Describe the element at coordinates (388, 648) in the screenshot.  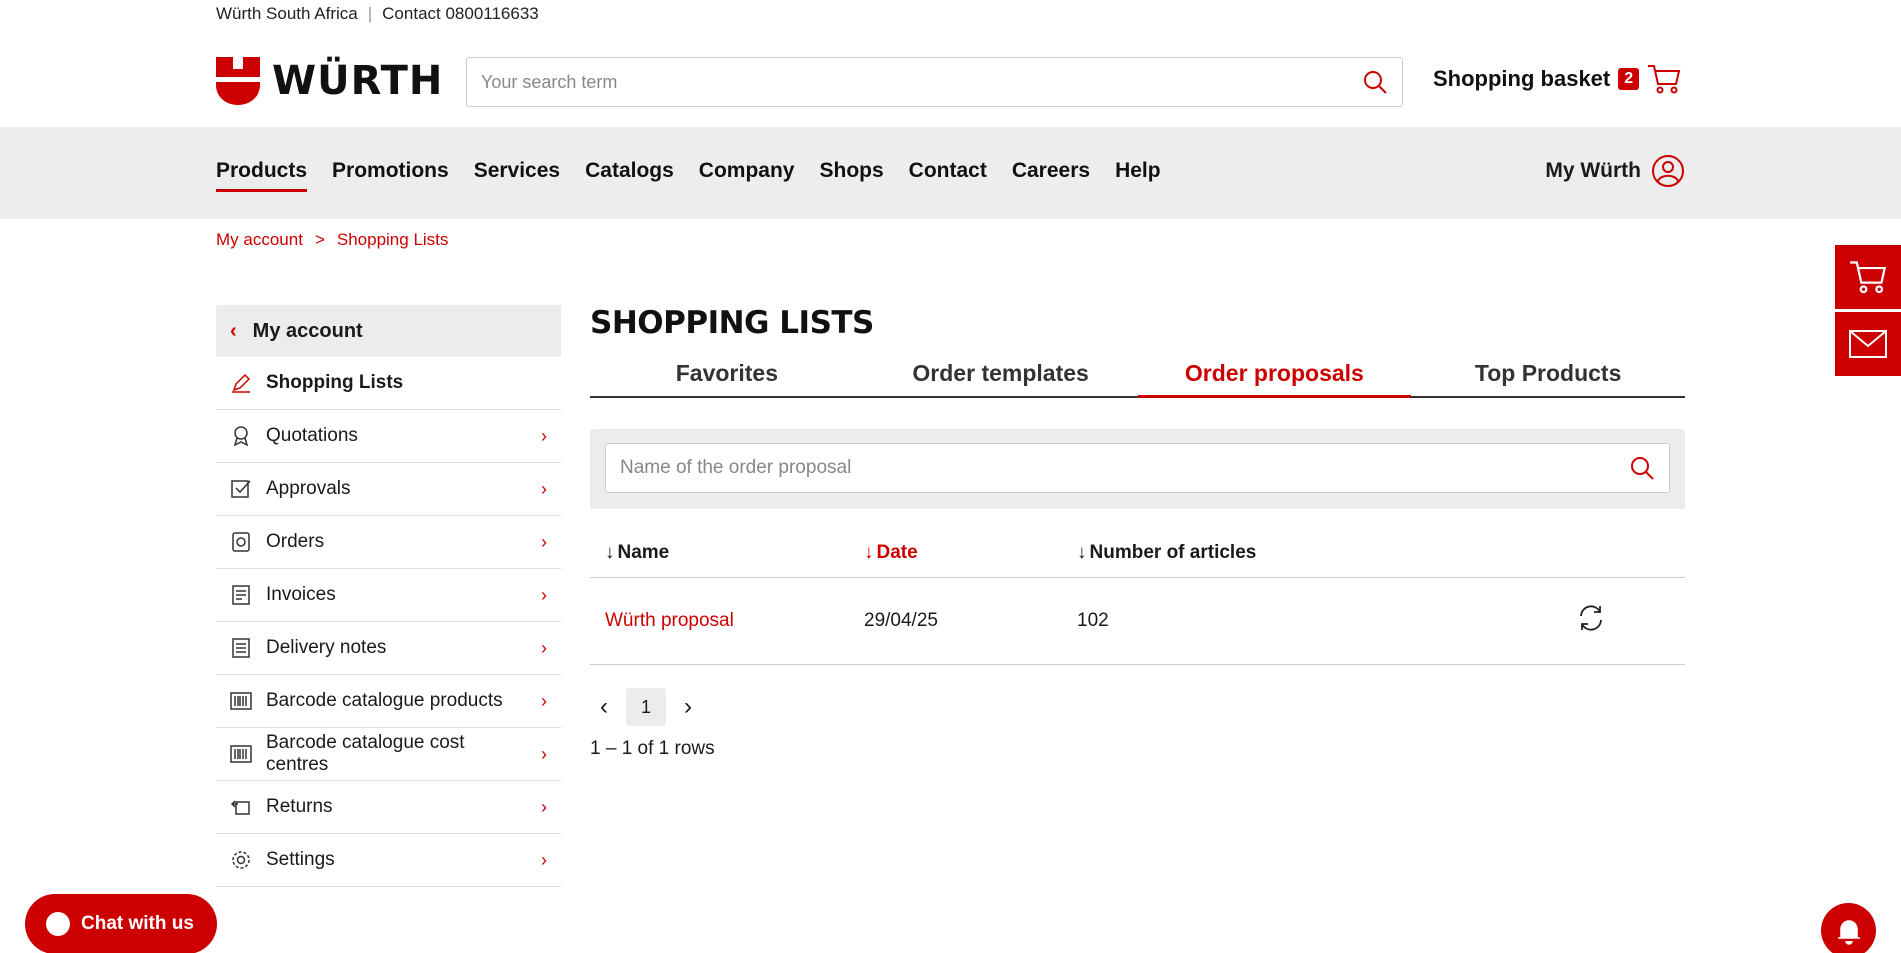
I see `sidebar-item-delivery-notes: Delivery notes ›` at that location.